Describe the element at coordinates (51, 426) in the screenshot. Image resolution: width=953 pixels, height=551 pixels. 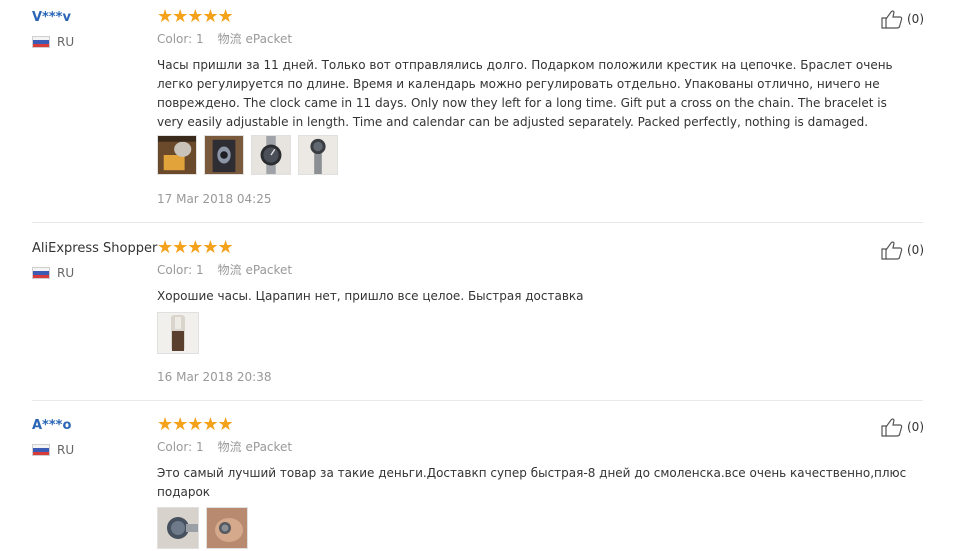
I see `reviewer-name: A***o` at that location.